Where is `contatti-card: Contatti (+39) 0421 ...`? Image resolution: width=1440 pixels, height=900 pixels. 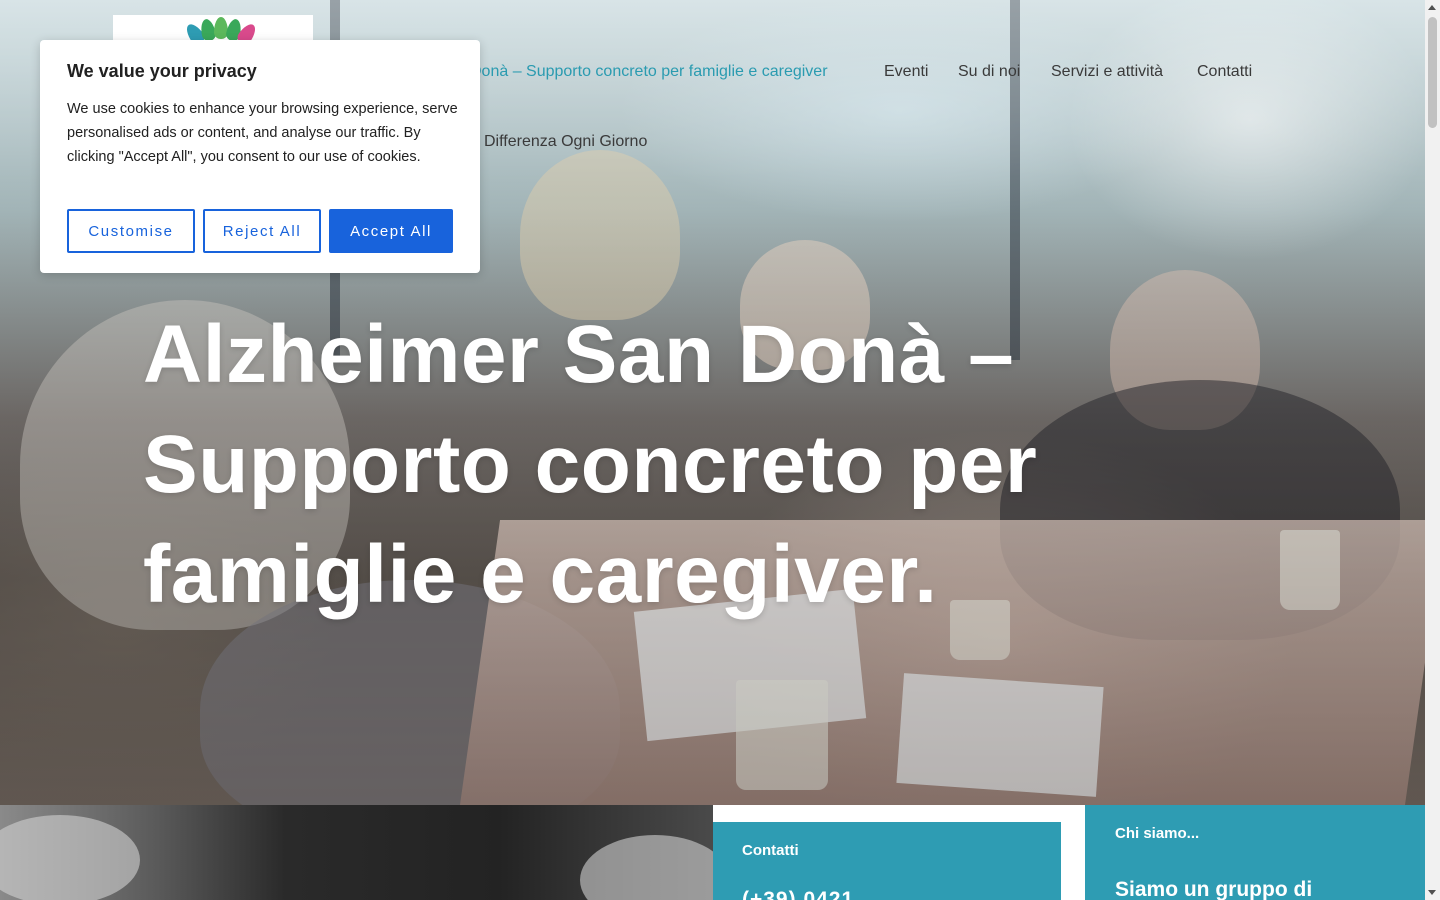
contatti-card: Contatti (+39) 0421 ... is located at coordinates (887, 861).